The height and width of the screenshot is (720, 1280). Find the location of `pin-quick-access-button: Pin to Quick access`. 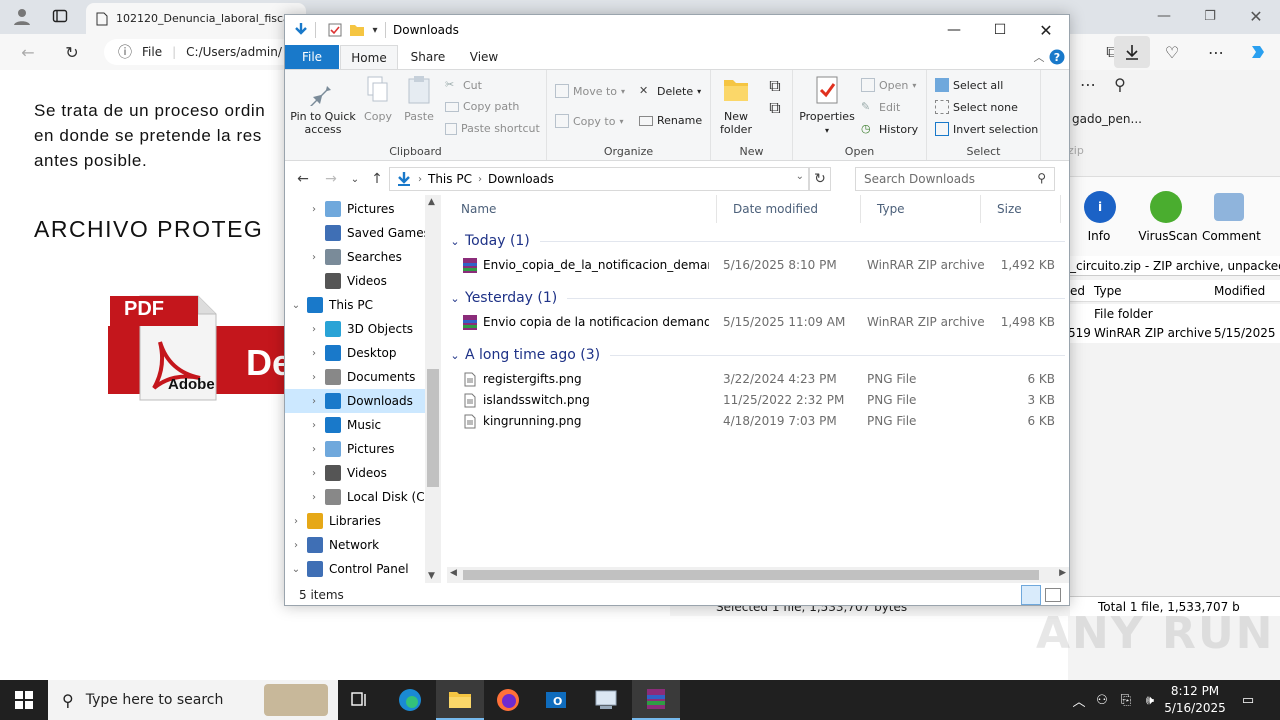

pin-quick-access-button: Pin to Quick access is located at coordinates (323, 105).